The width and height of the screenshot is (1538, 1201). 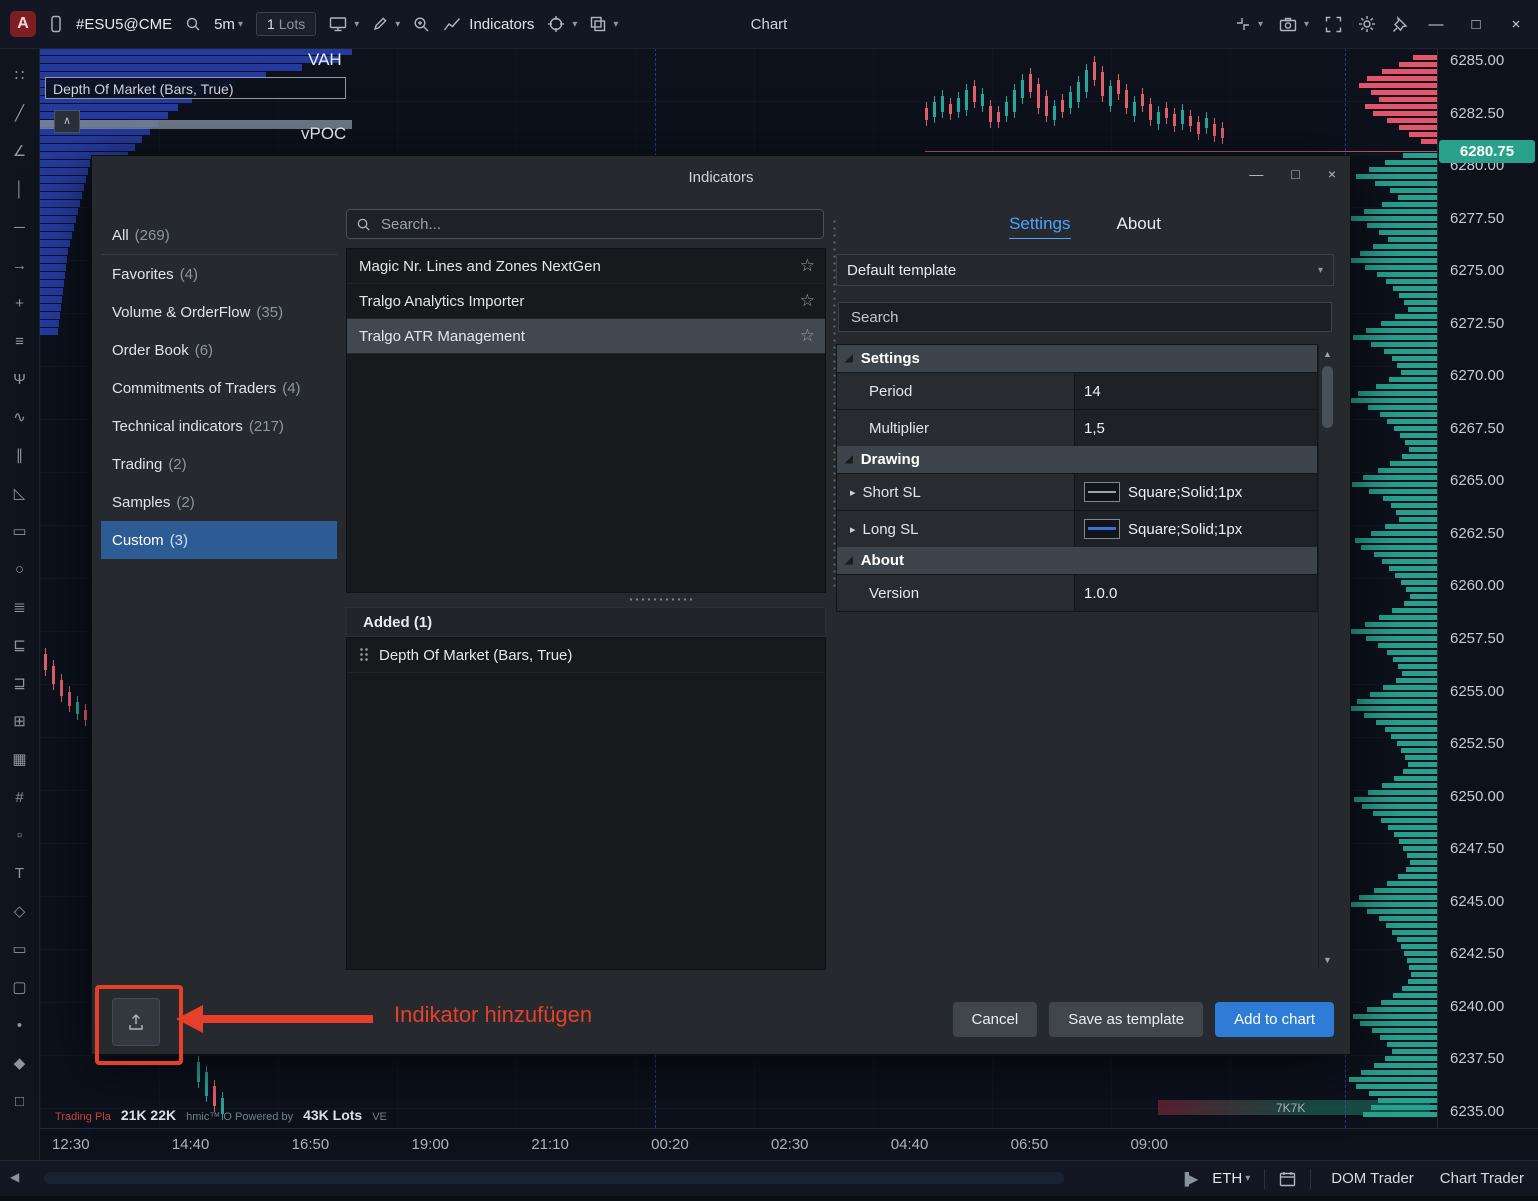 What do you see at coordinates (421, 24) in the screenshot?
I see `zoom-in-button` at bounding box center [421, 24].